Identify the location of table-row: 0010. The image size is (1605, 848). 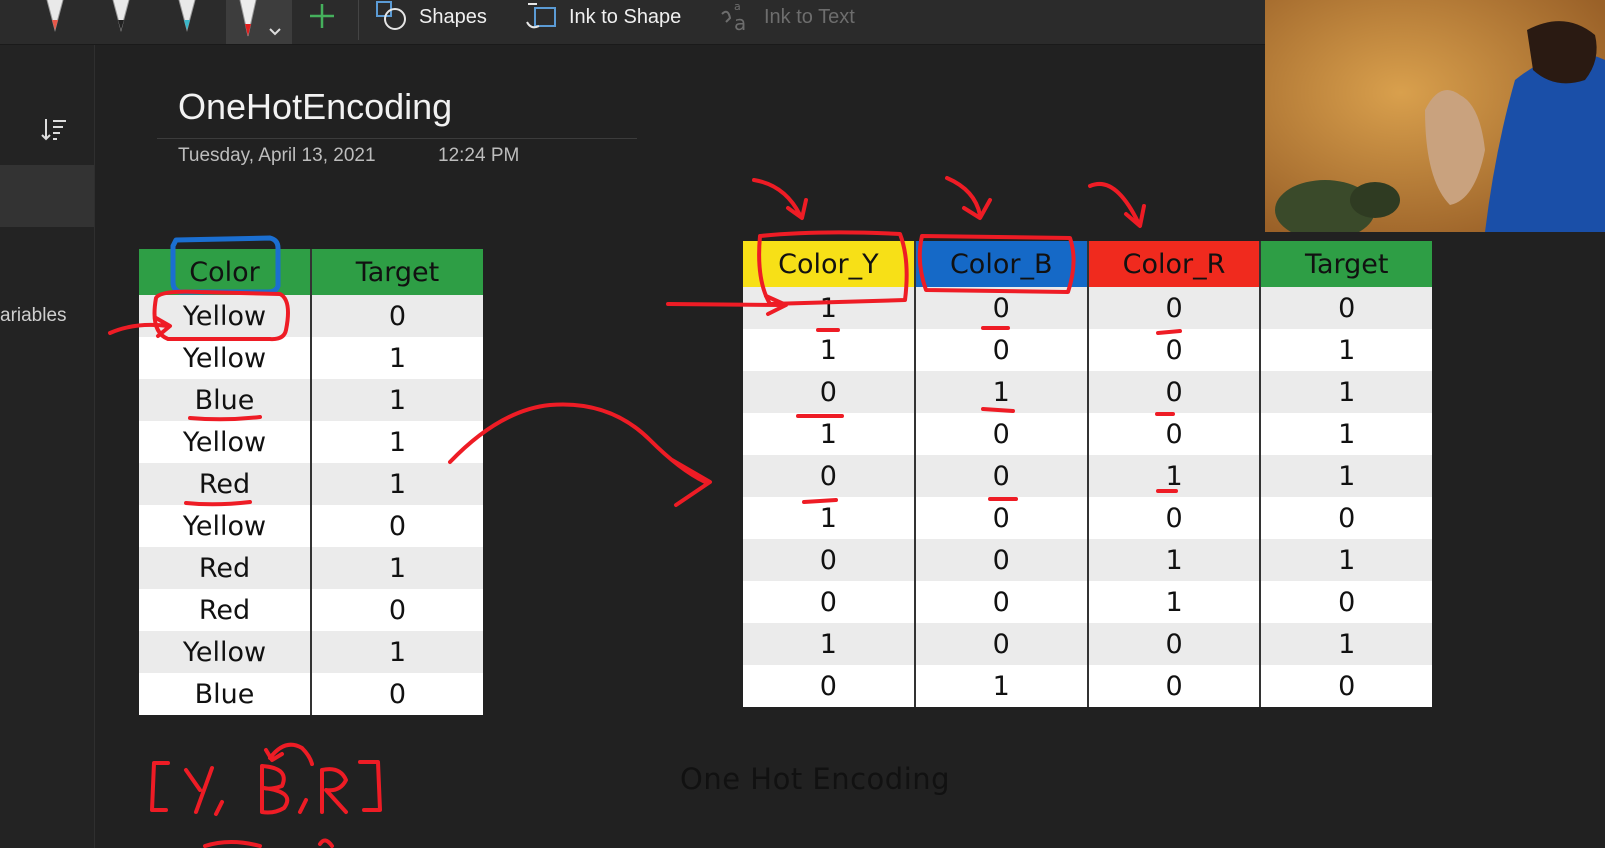
(1087, 602).